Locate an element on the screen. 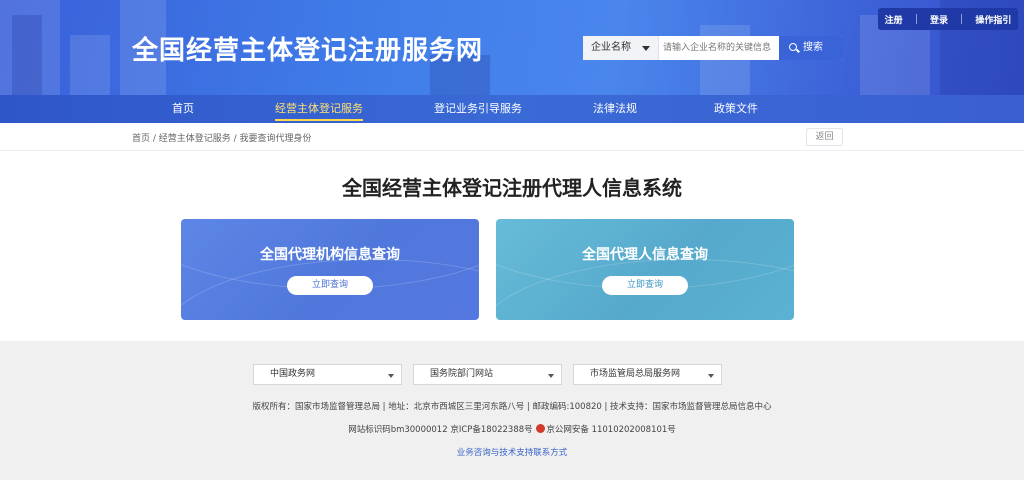  login-link: 登录 is located at coordinates (939, 19).